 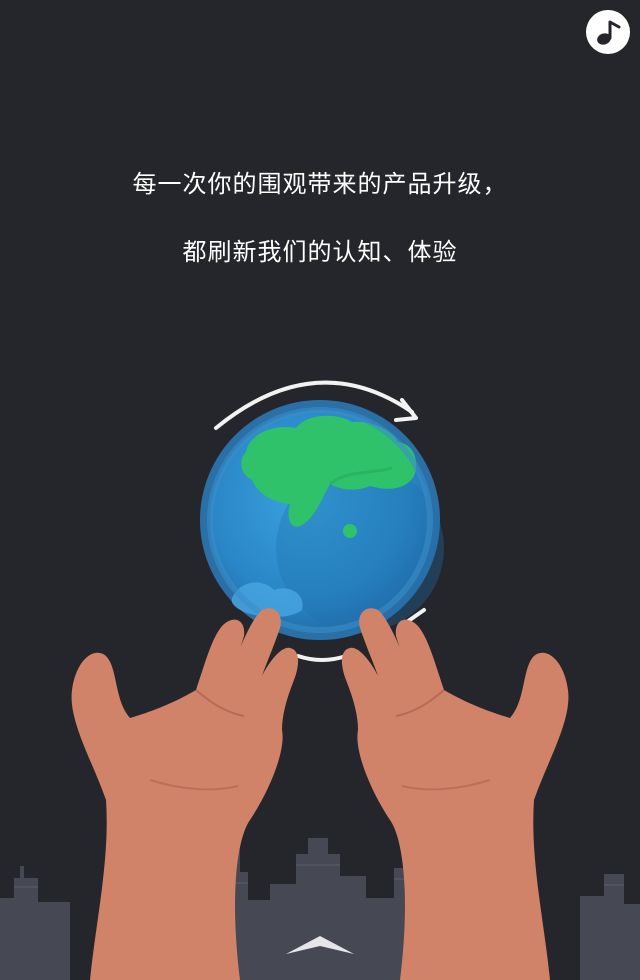 I want to click on music-toggle-button, so click(x=608, y=32).